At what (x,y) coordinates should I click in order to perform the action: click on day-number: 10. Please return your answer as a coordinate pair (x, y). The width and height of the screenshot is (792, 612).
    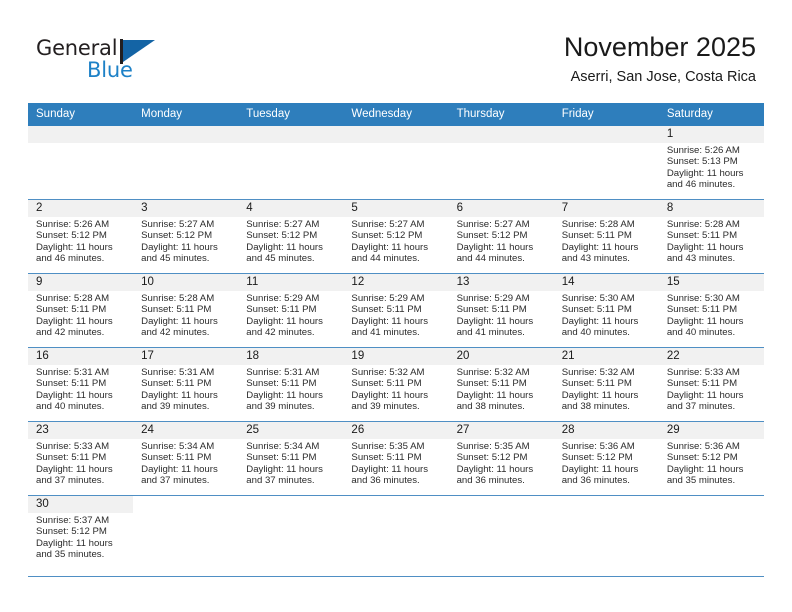
    Looking at the image, I should click on (186, 282).